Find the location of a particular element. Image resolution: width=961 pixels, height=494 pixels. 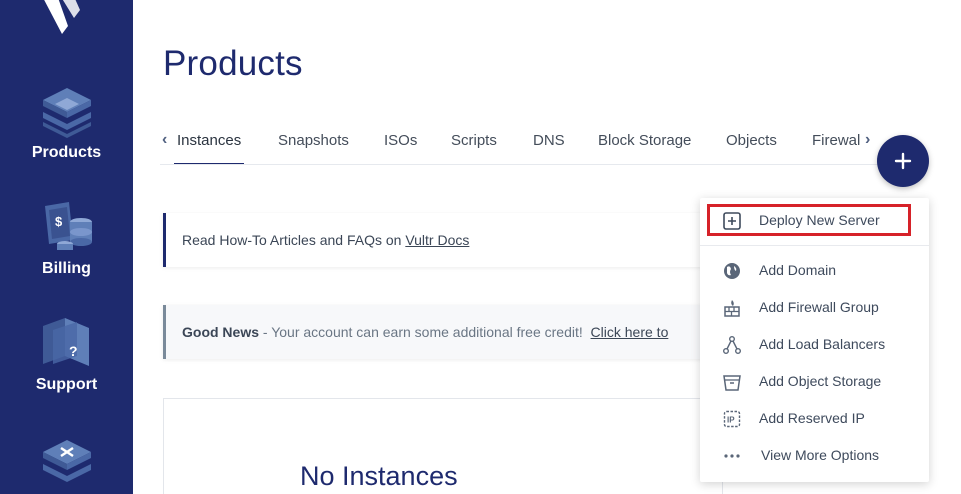

view-more-options-item: View More Options is located at coordinates (814, 455).